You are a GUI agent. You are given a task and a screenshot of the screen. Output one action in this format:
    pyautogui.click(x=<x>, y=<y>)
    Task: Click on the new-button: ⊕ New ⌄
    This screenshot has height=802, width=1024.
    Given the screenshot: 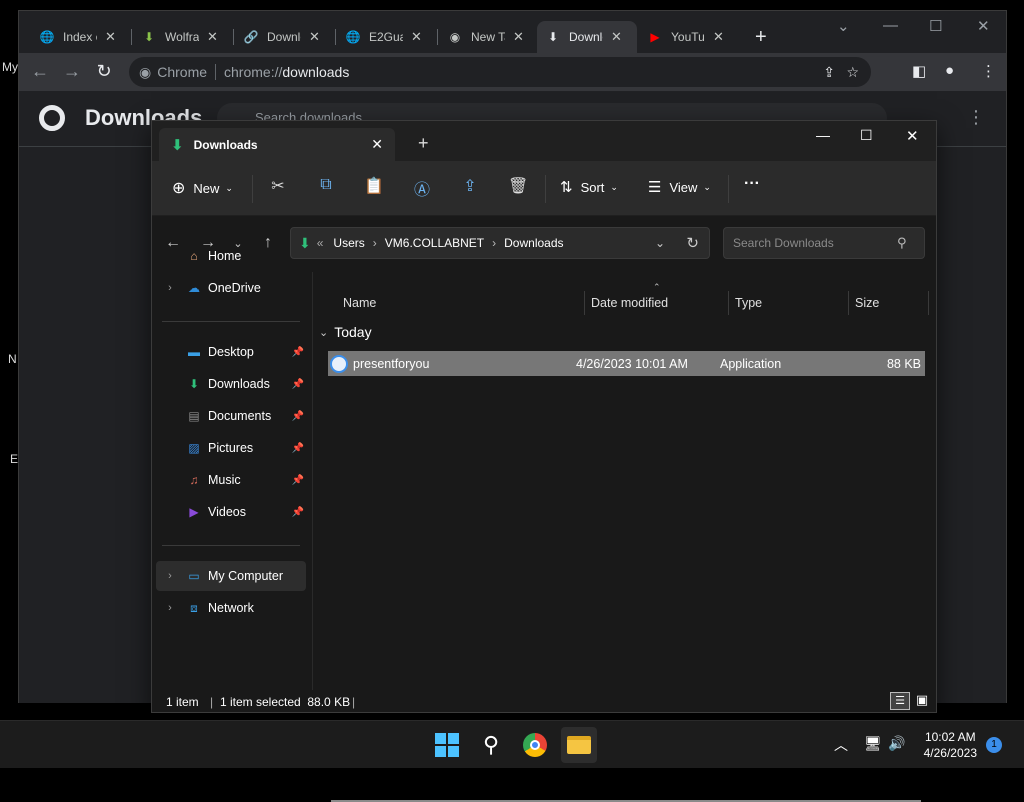 What is the action you would take?
    pyautogui.click(x=202, y=188)
    